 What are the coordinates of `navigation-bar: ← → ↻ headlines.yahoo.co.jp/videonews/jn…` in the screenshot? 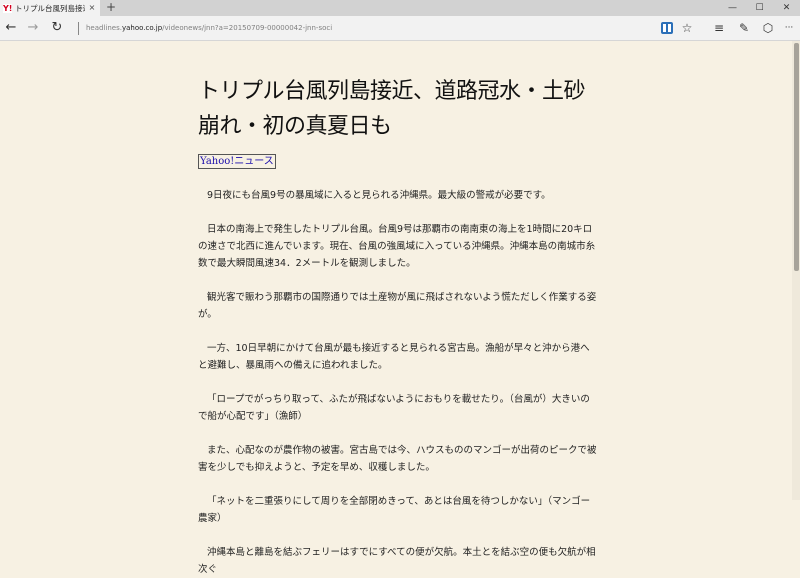 It's located at (400, 28).